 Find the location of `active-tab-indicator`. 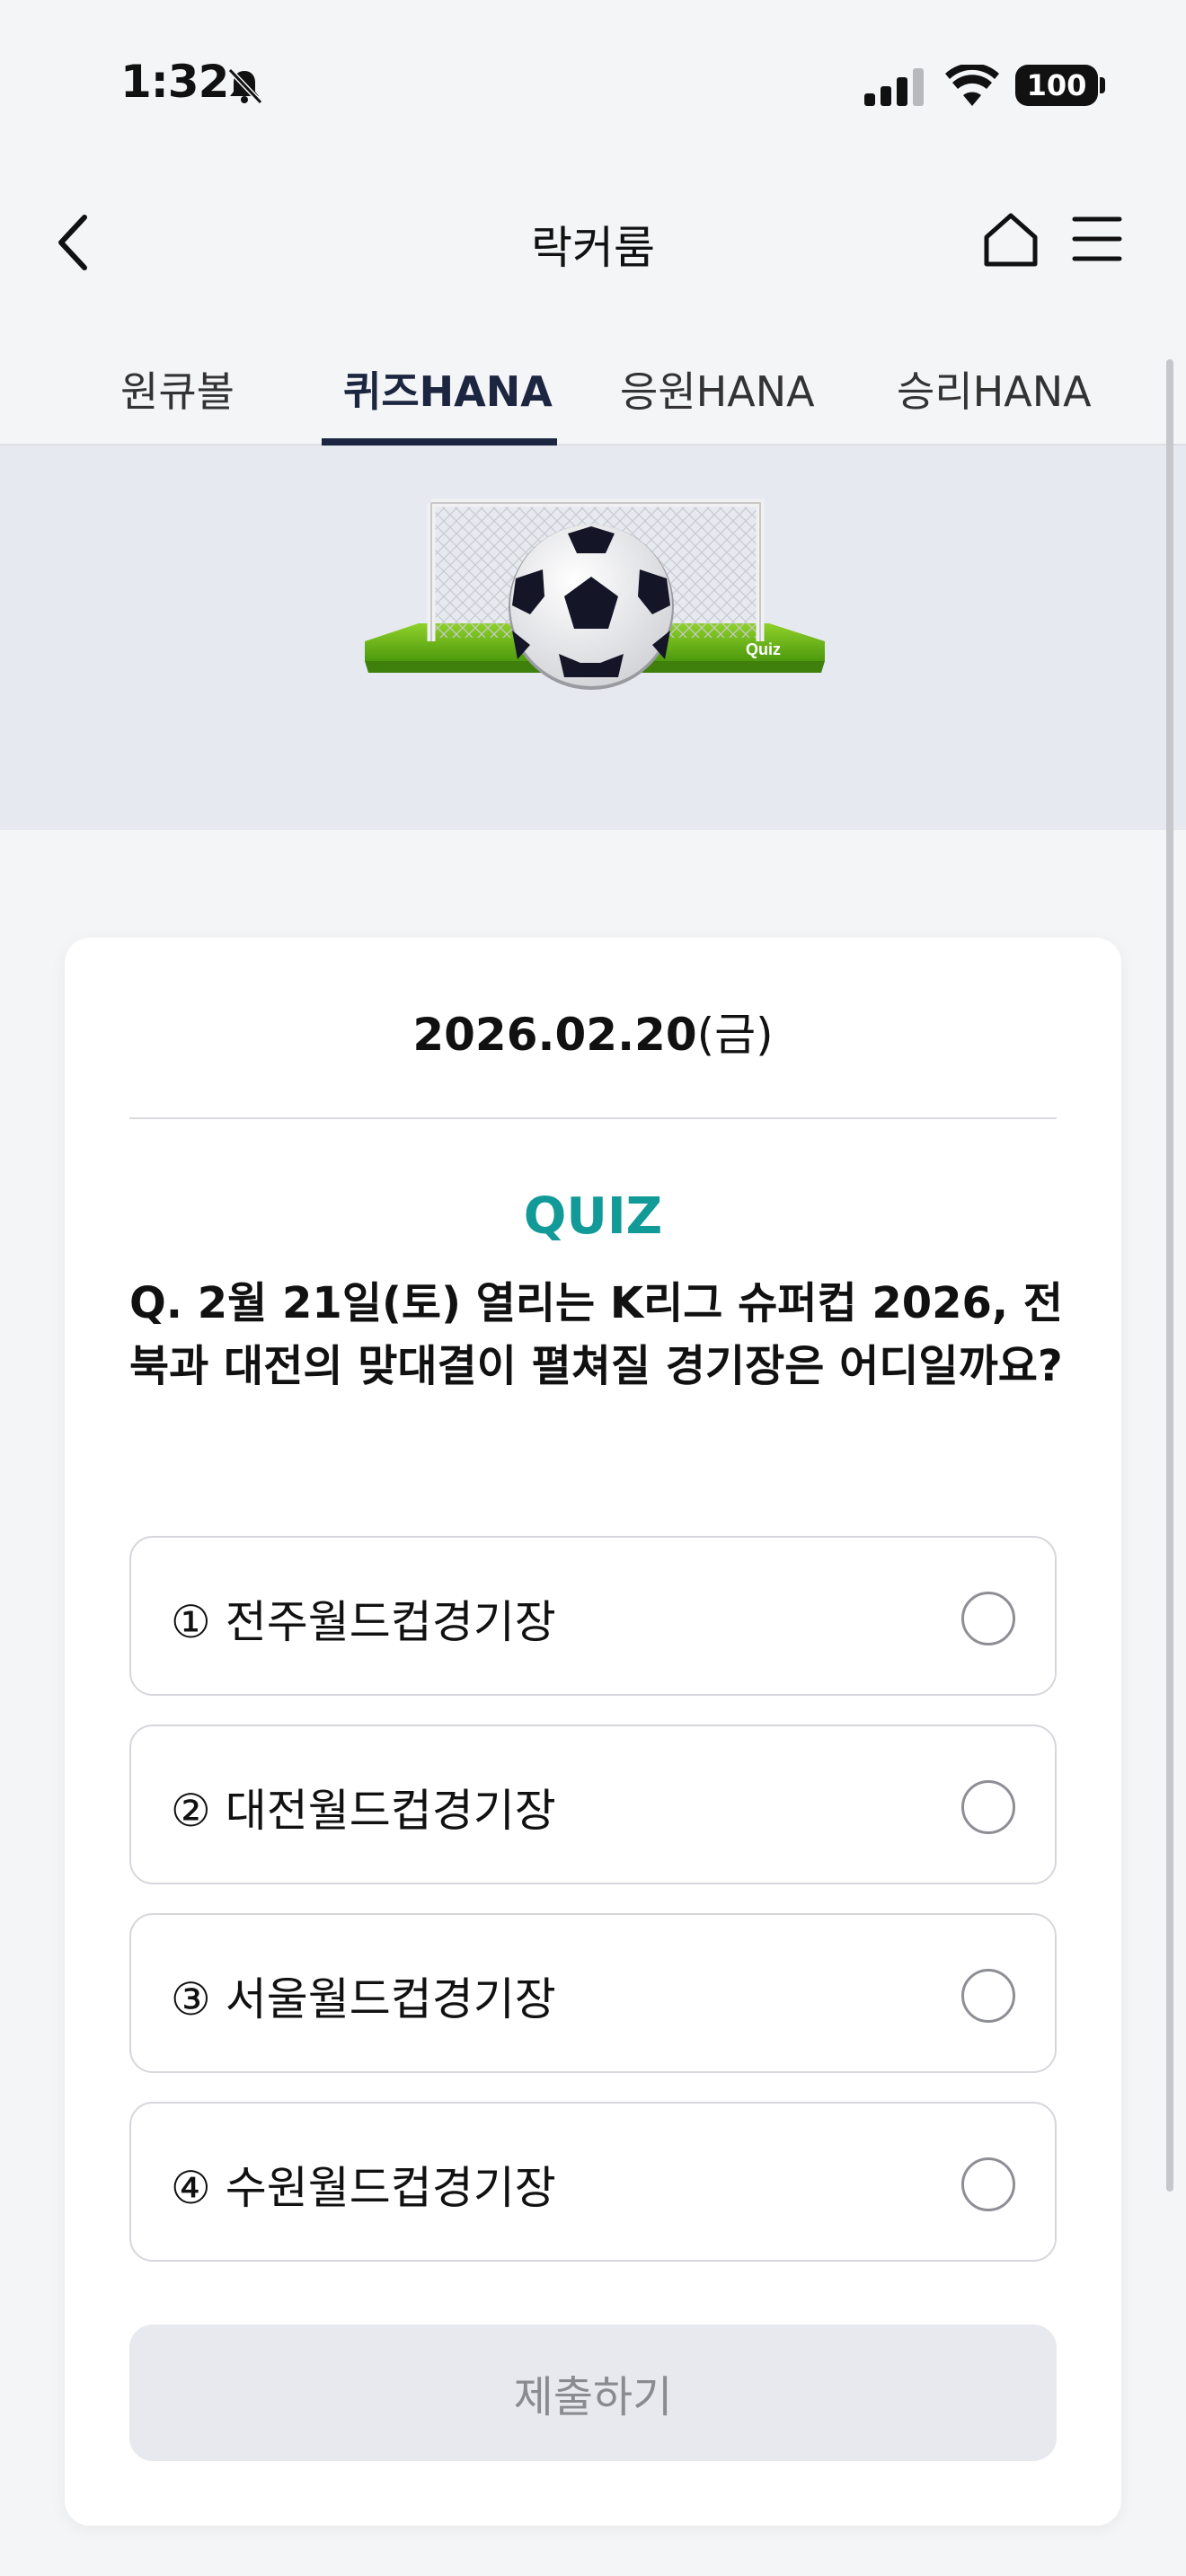

active-tab-indicator is located at coordinates (439, 442).